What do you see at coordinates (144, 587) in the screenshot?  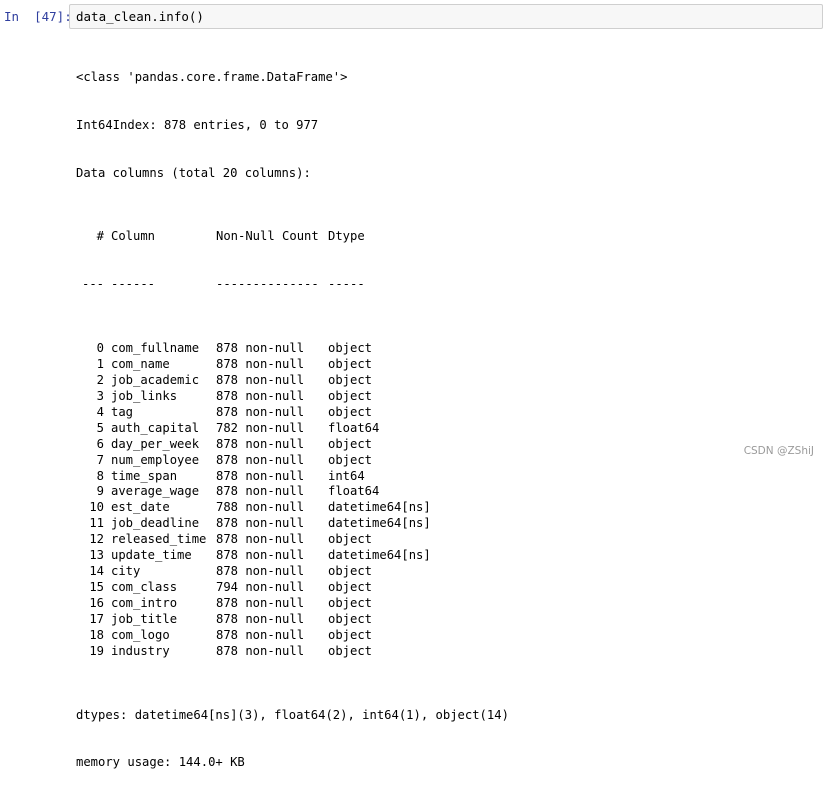 I see `row-column-name: com_class` at bounding box center [144, 587].